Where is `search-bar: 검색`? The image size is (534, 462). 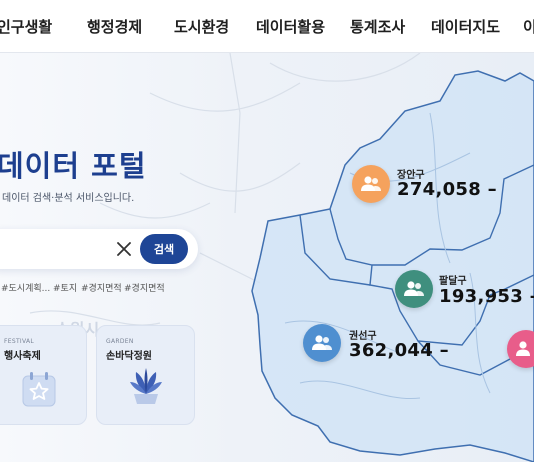
search-bar: 검색 is located at coordinates (99, 249).